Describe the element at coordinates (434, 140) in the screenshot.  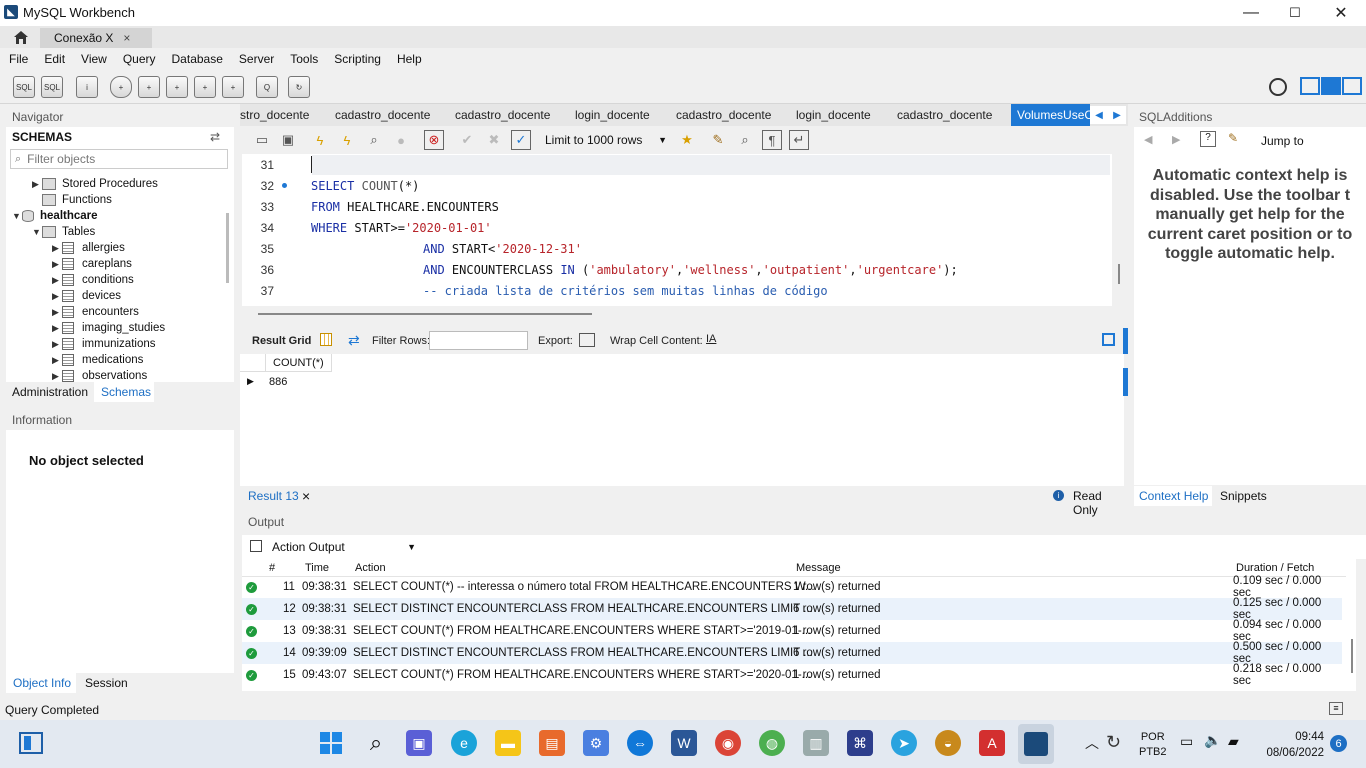
I see `toggle-continue-on-error-icon: ⊗` at that location.